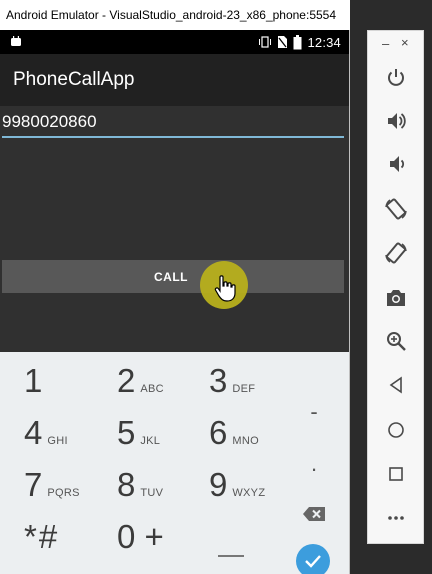 The height and width of the screenshot is (574, 432). I want to click on power-icon, so click(396, 77).